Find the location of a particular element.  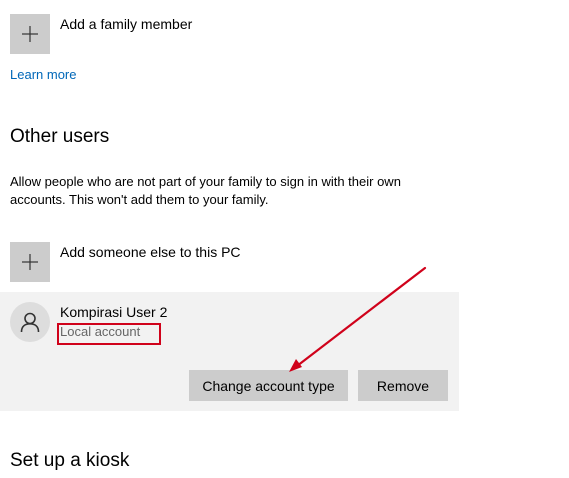

remove-button: Remove is located at coordinates (403, 385).